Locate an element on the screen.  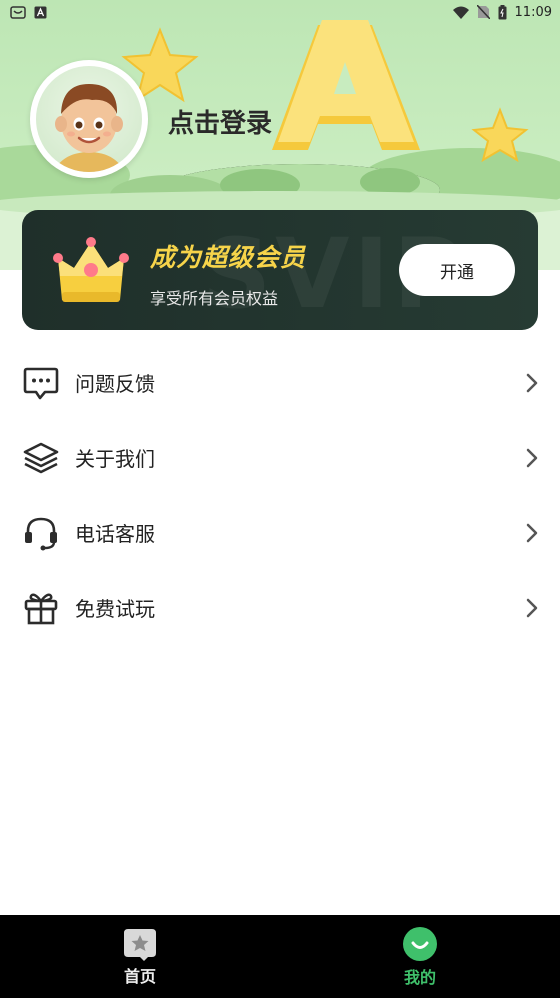
headset-icon is located at coordinates (41, 533).